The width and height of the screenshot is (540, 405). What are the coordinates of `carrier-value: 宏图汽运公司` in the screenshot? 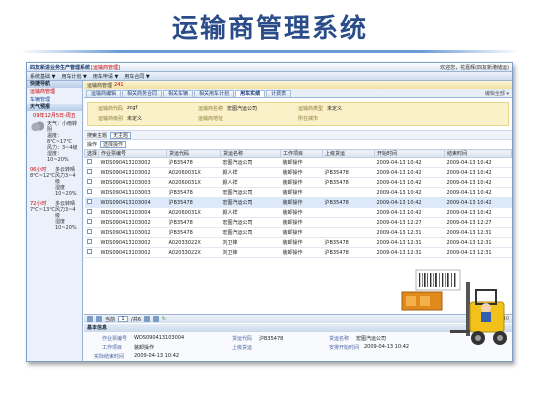 It's located at (371, 339).